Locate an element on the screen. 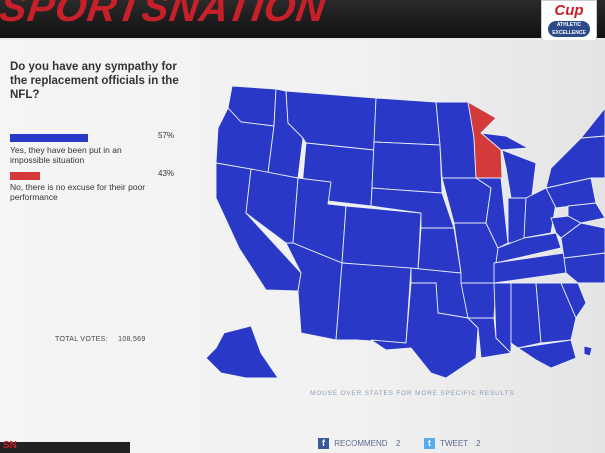 The height and width of the screenshot is (453, 605). state-indiana is located at coordinates (517, 220).